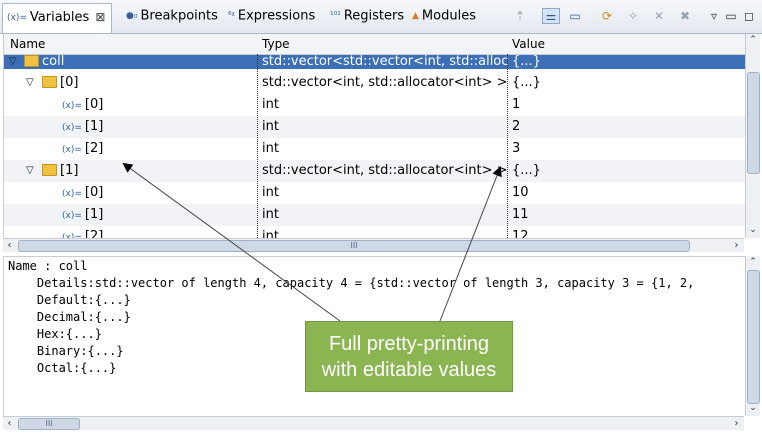 The width and height of the screenshot is (762, 434). I want to click on callout-line-2: with editable values, so click(409, 370).